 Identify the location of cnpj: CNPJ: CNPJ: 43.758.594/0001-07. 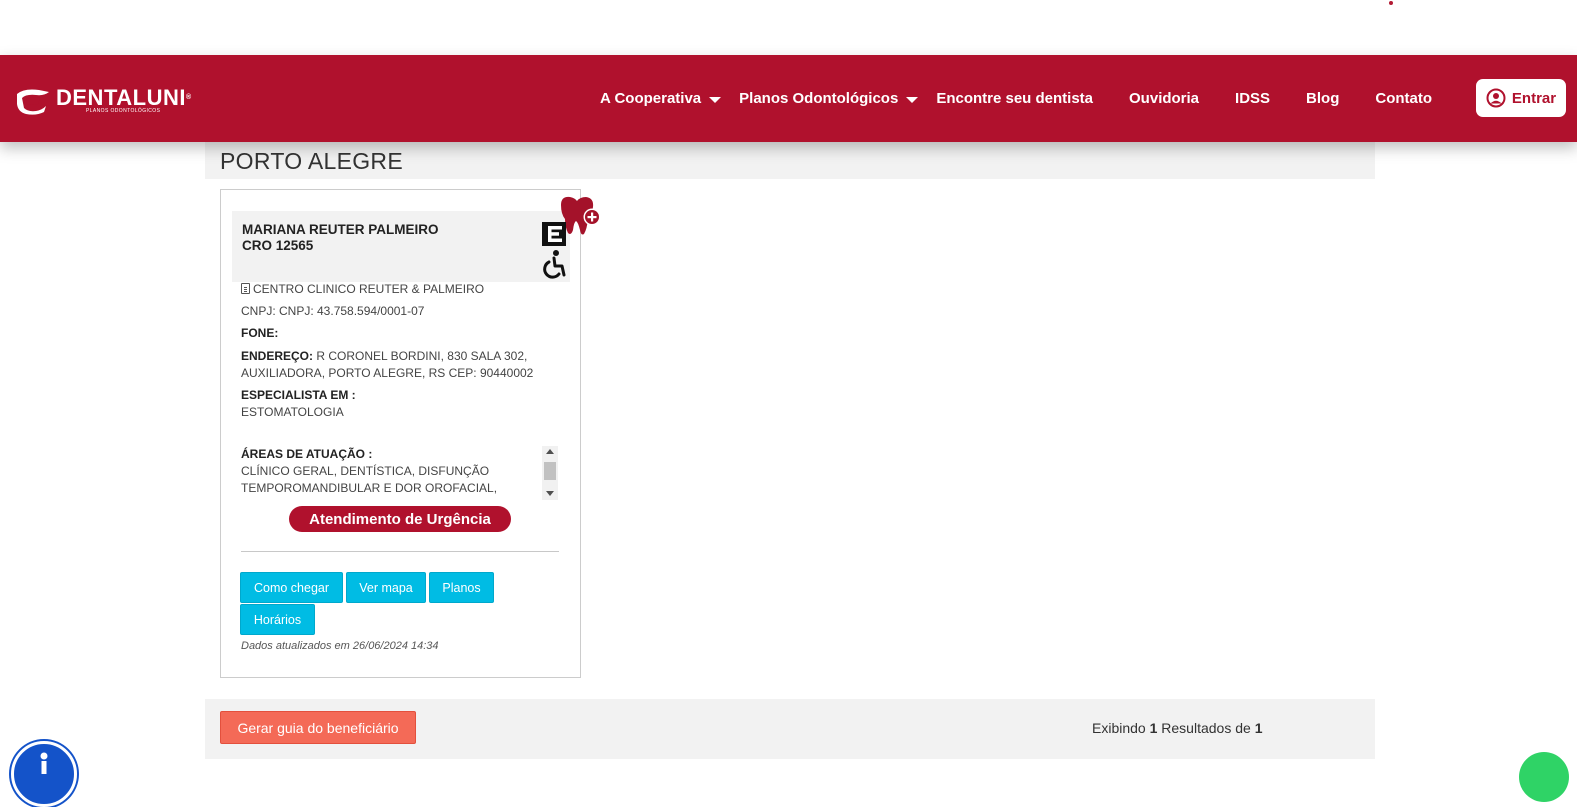
(333, 311).